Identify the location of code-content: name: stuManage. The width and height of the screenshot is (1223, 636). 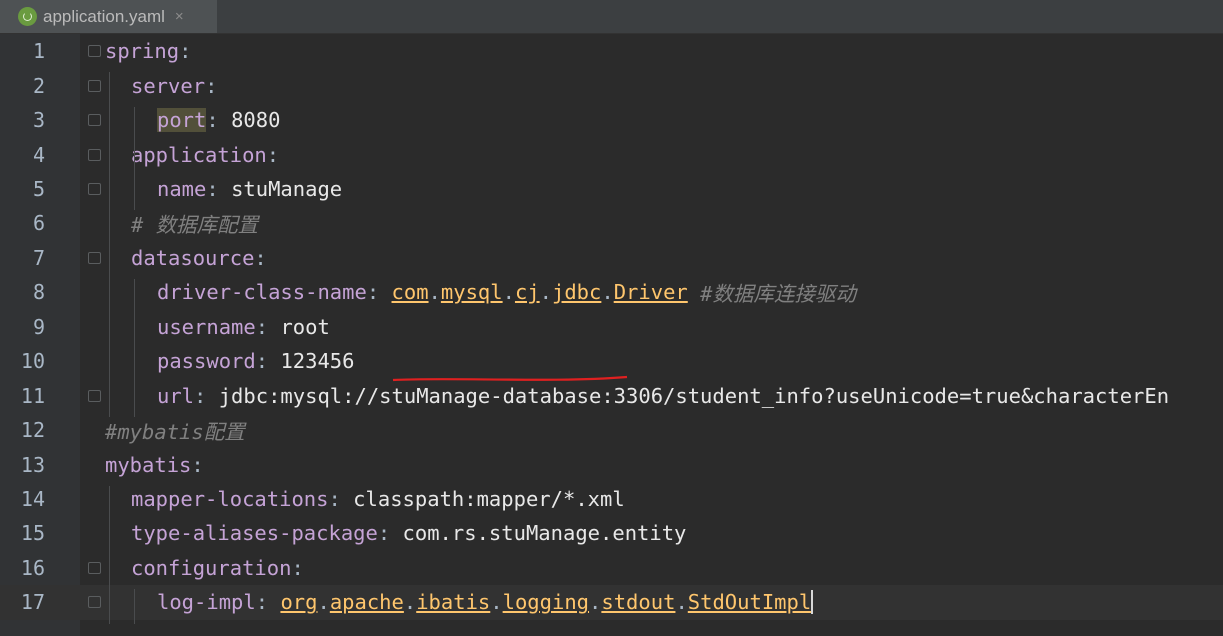
(223, 189).